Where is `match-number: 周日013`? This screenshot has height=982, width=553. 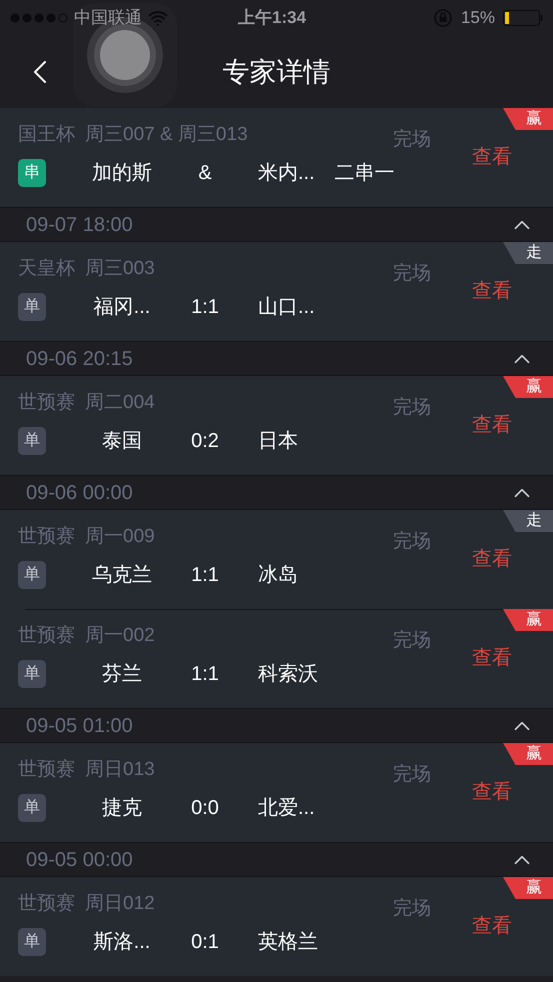
match-number: 周日013 is located at coordinates (120, 770).